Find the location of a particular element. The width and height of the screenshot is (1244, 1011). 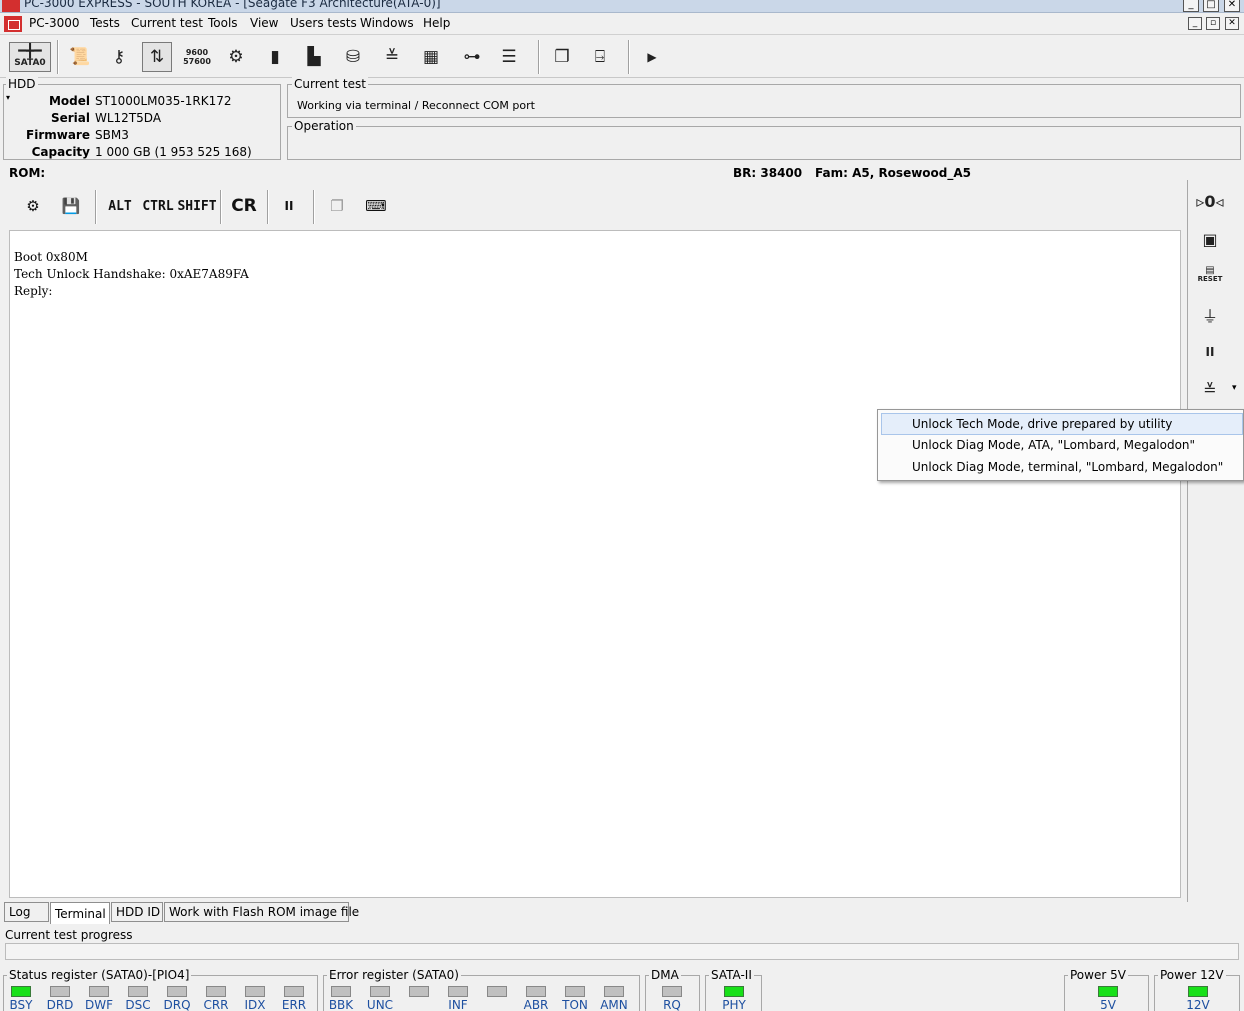

scroll-icon: 📜 is located at coordinates (80, 57).